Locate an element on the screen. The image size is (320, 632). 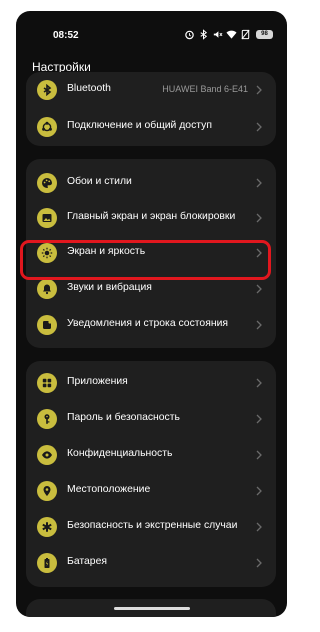
setting-label: Уведомления и строка состояния is located at coordinates (147, 323).